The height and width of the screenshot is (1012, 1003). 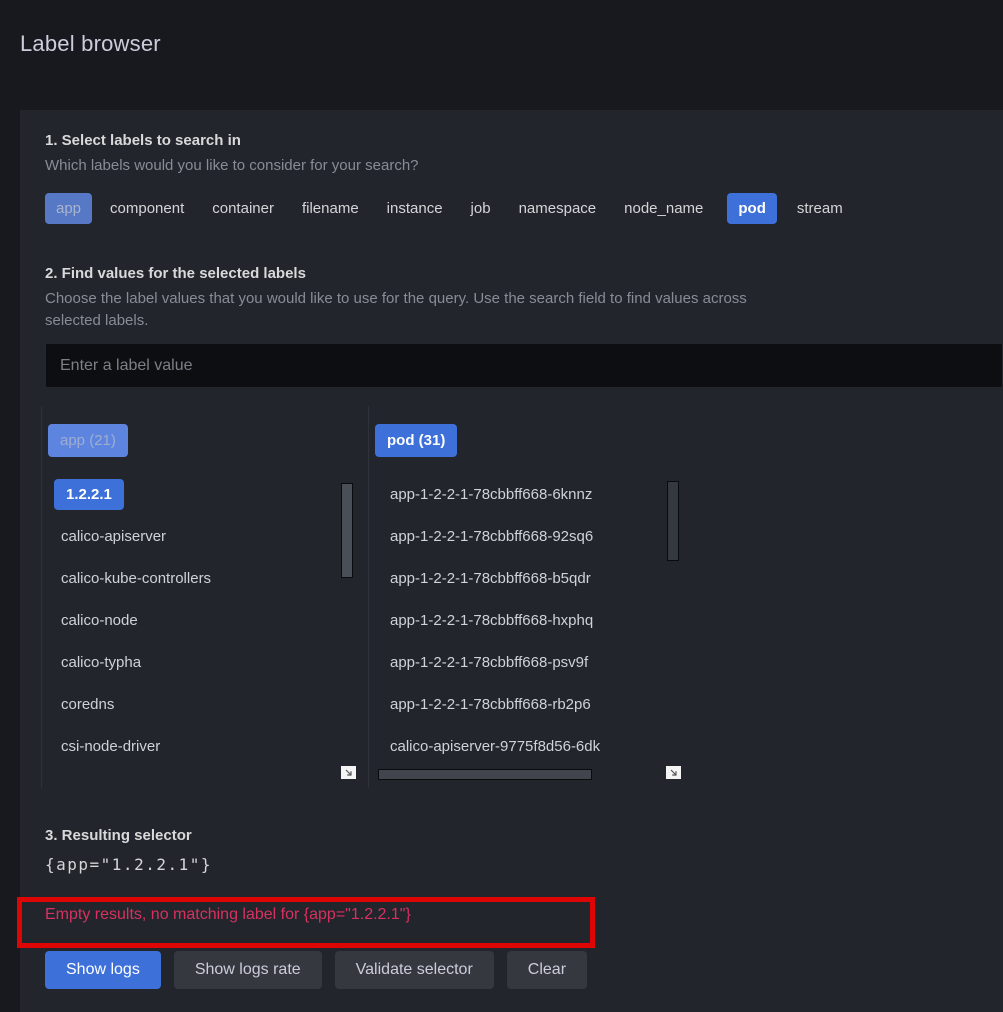 I want to click on value-item: 1.2.2.1, so click(x=208, y=494).